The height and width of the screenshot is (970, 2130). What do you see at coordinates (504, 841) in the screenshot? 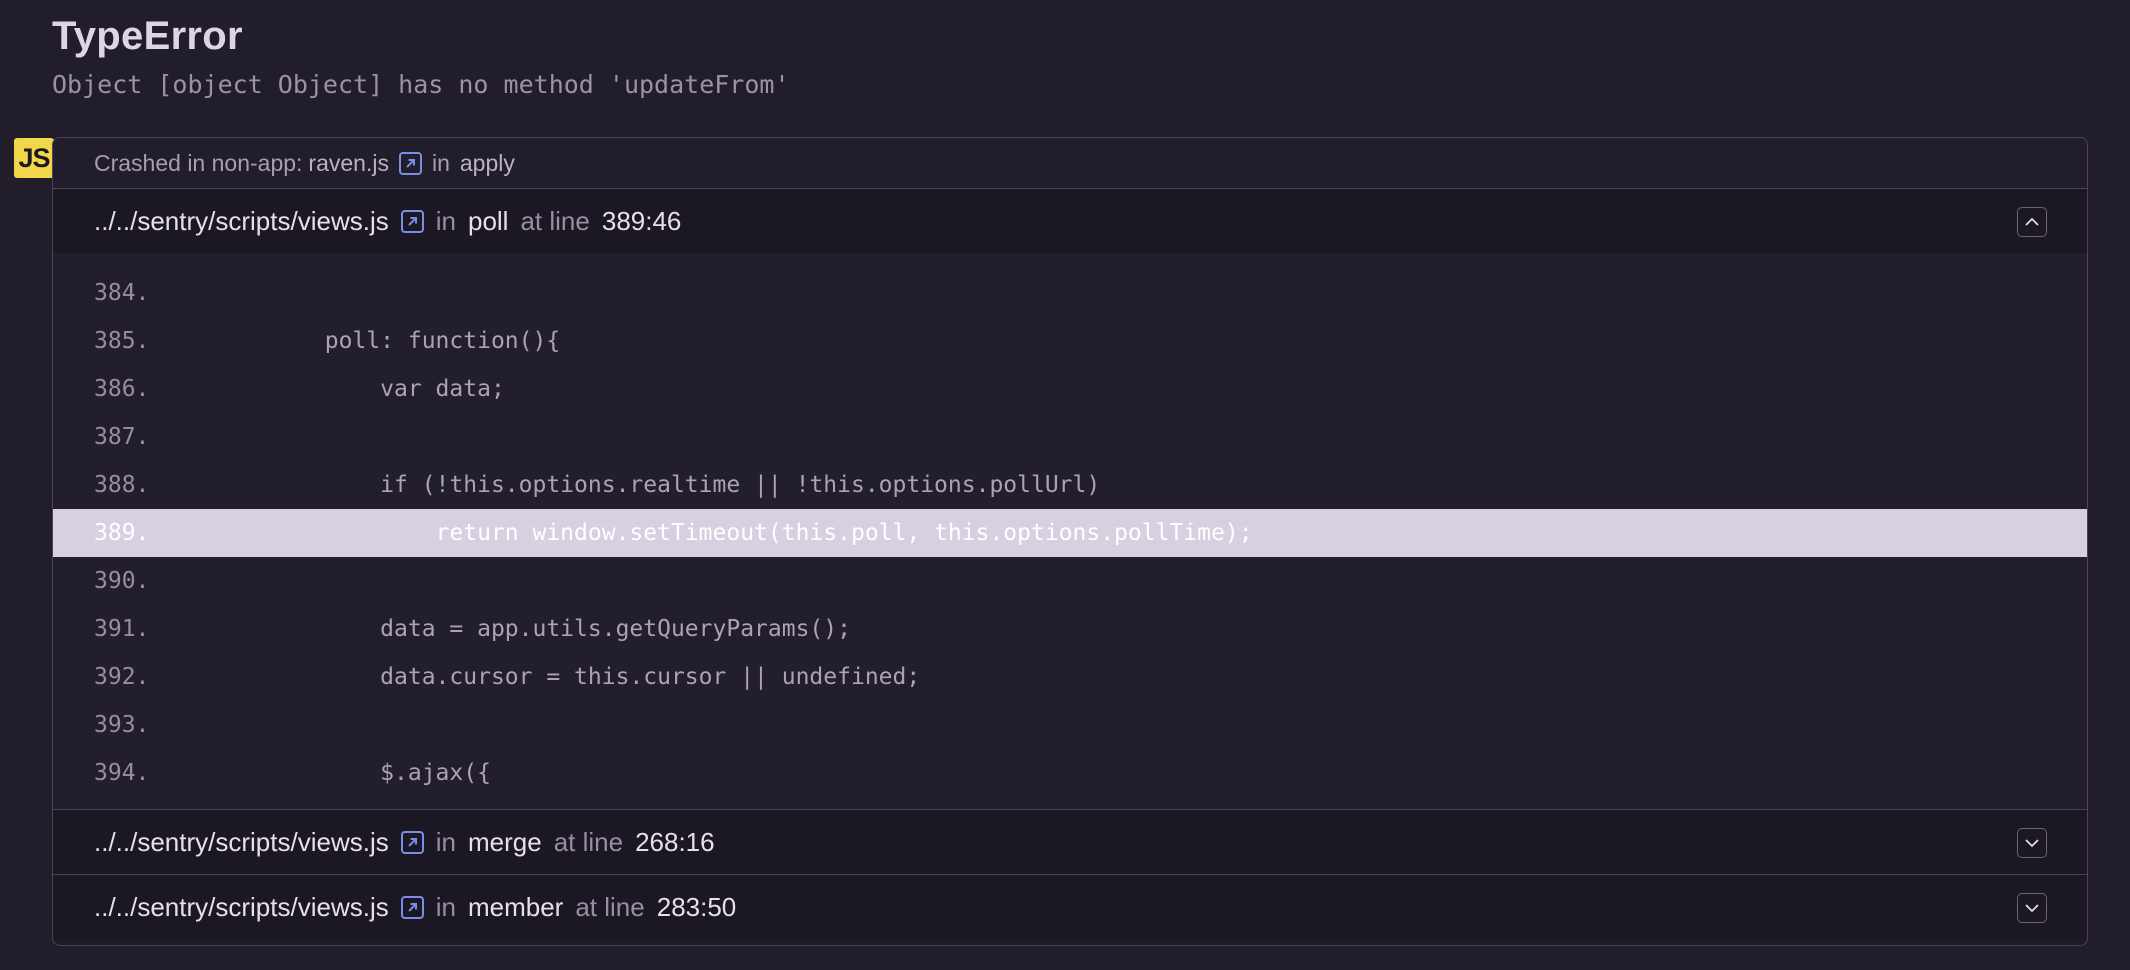
I see `frame-function-name: merge` at bounding box center [504, 841].